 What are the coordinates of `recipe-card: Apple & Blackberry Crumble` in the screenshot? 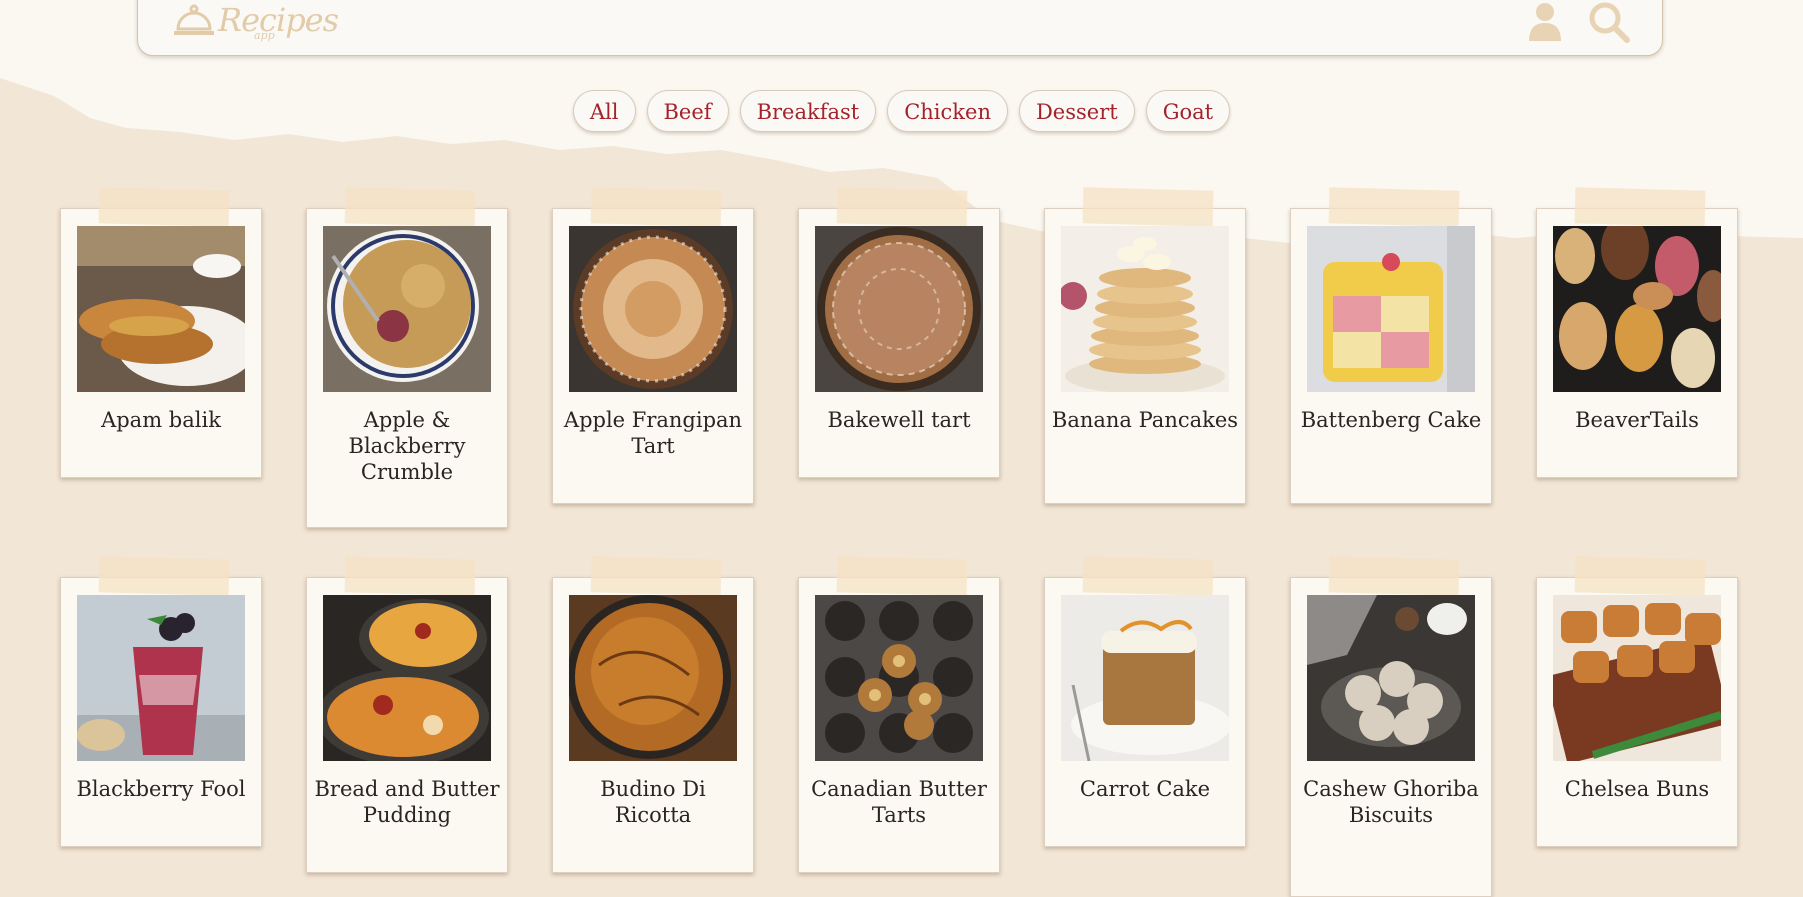 It's located at (407, 357).